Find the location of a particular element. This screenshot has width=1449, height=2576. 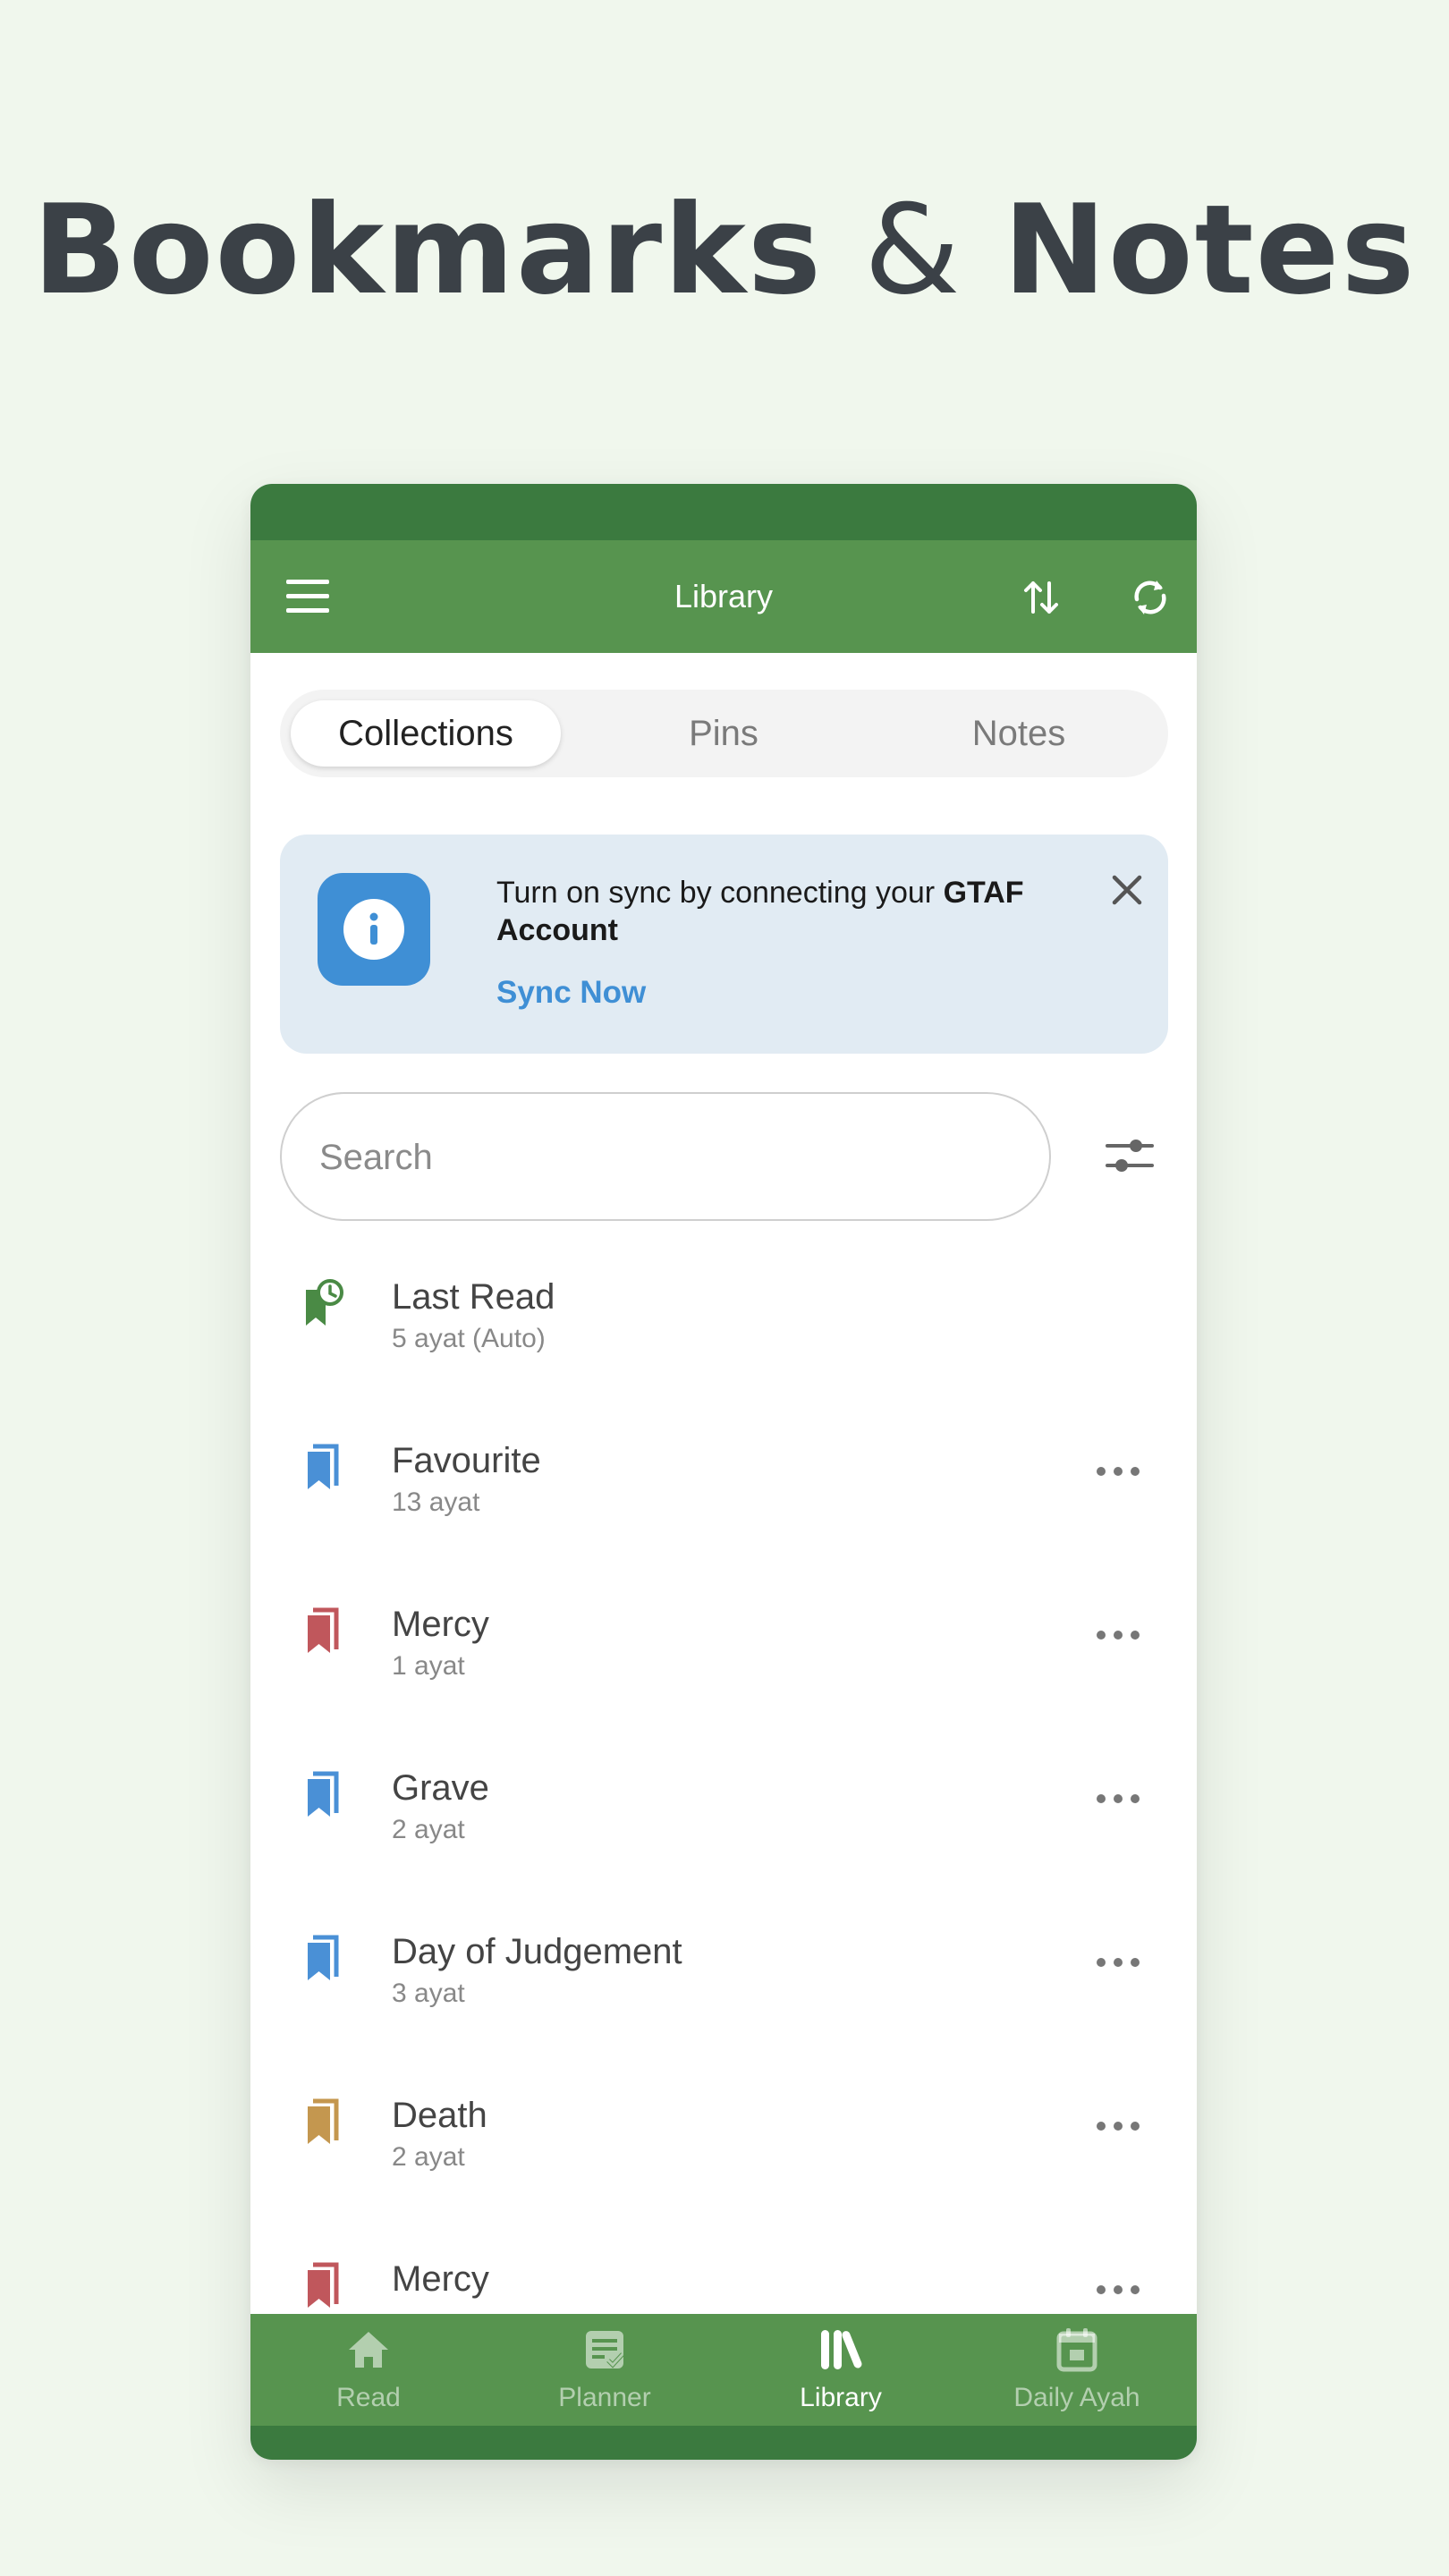

nav-library: Library is located at coordinates (841, 2370).